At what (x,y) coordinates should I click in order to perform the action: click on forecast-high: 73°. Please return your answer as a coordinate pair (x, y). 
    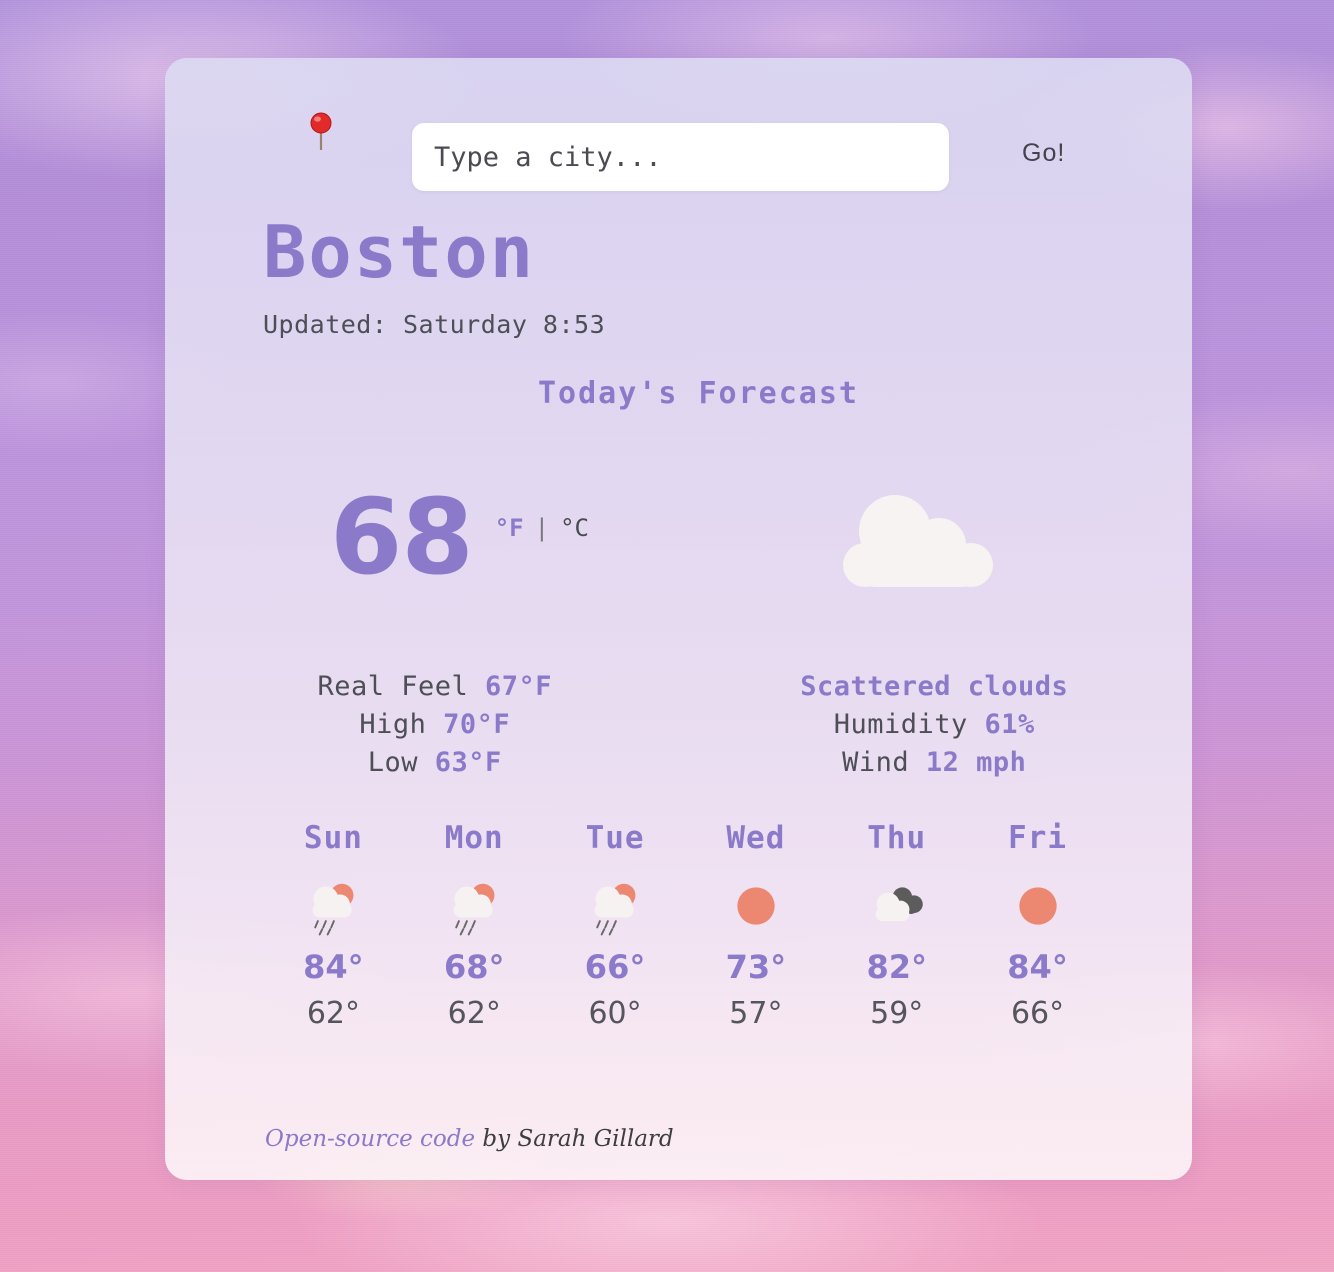
    Looking at the image, I should click on (756, 967).